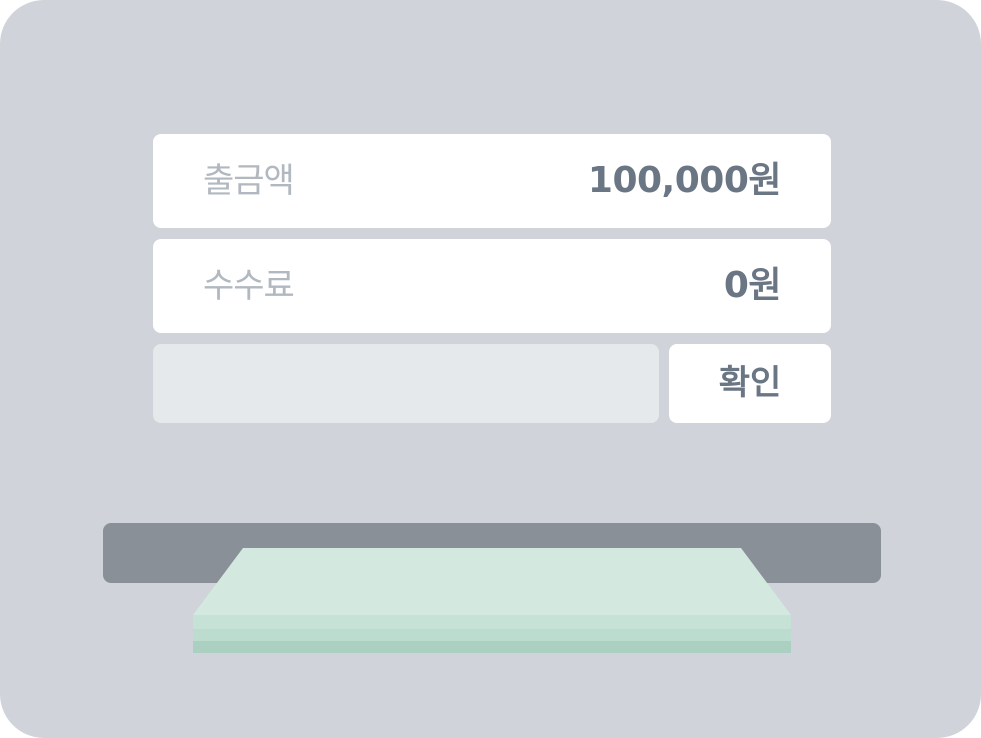  Describe the element at coordinates (684, 180) in the screenshot. I see `withdrawal-amount-value: 100,000원` at that location.